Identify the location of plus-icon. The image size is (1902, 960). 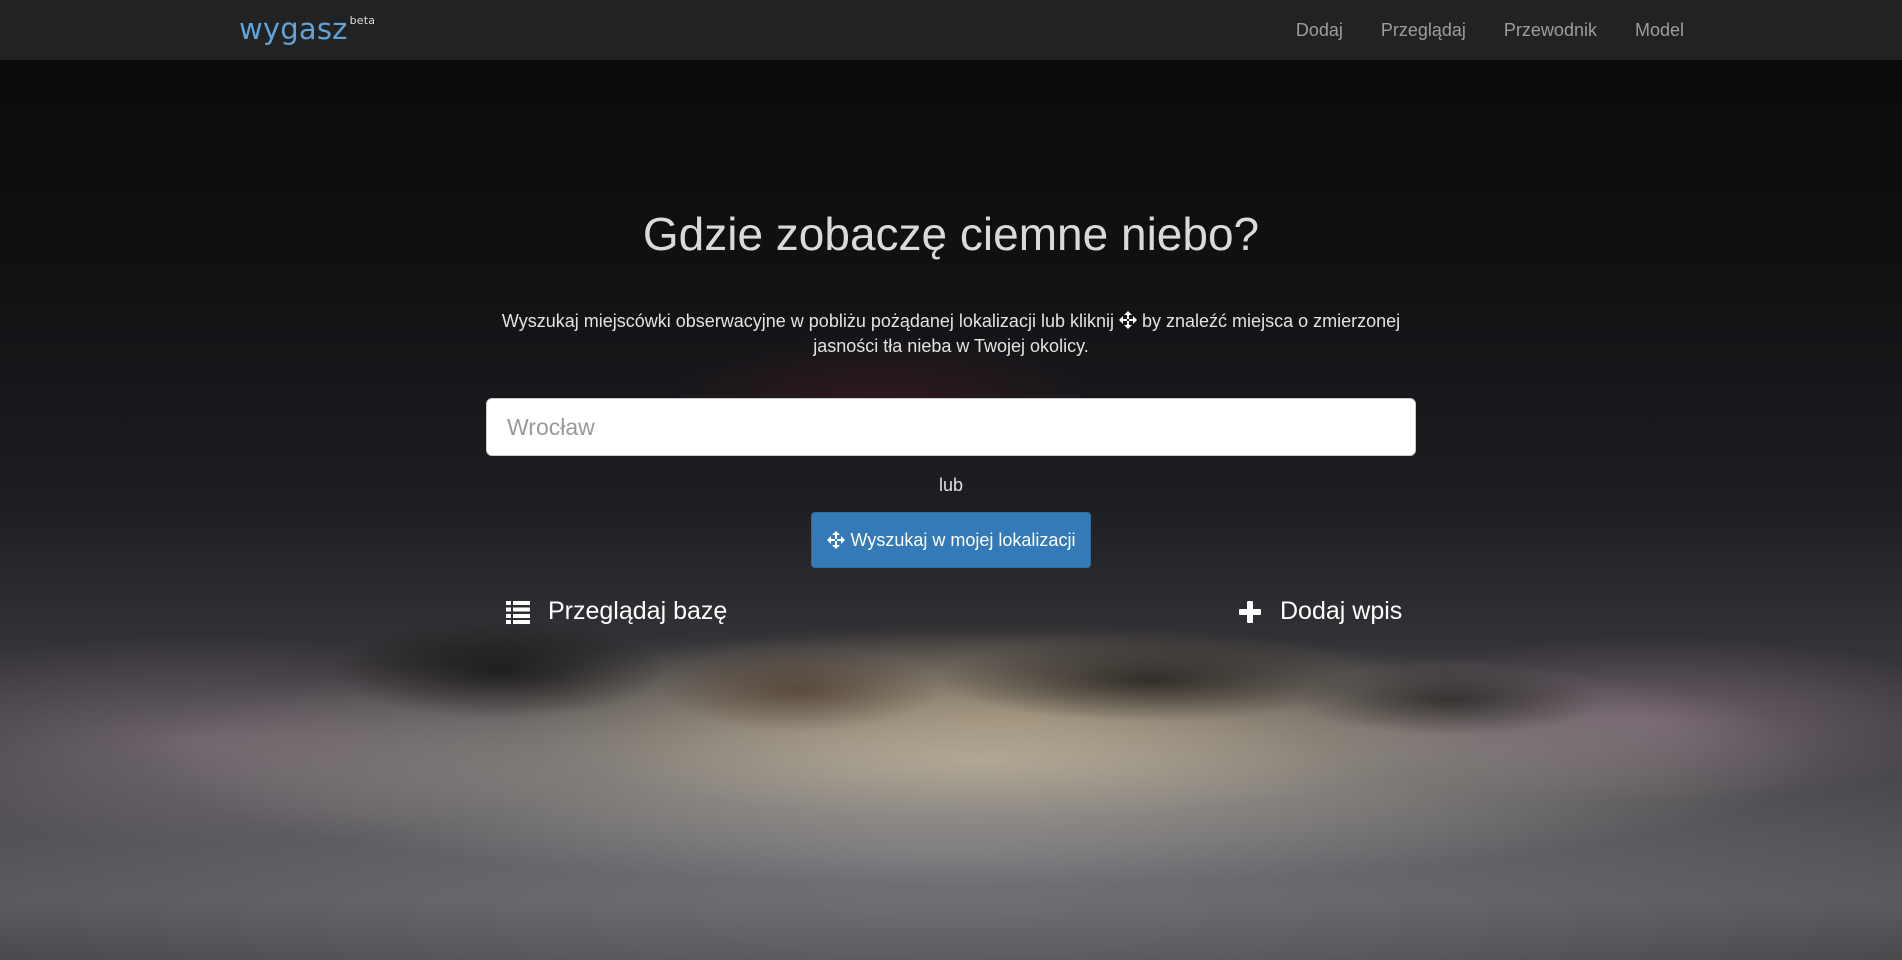
(1250, 611).